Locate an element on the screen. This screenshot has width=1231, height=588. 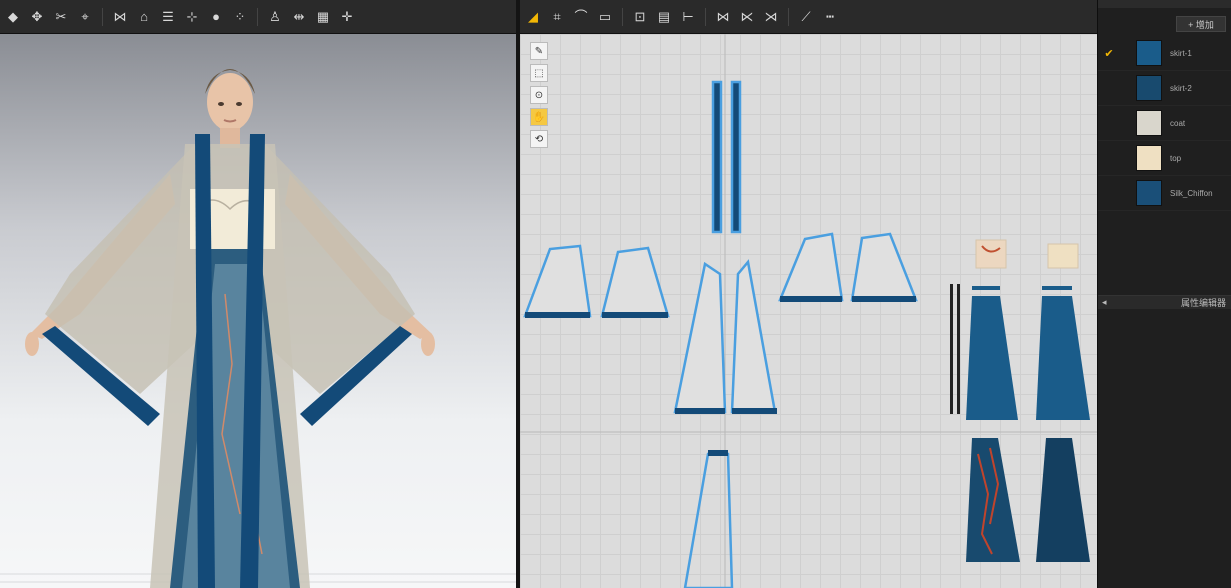
fabric-item: coat is located at coordinates (1164, 123).